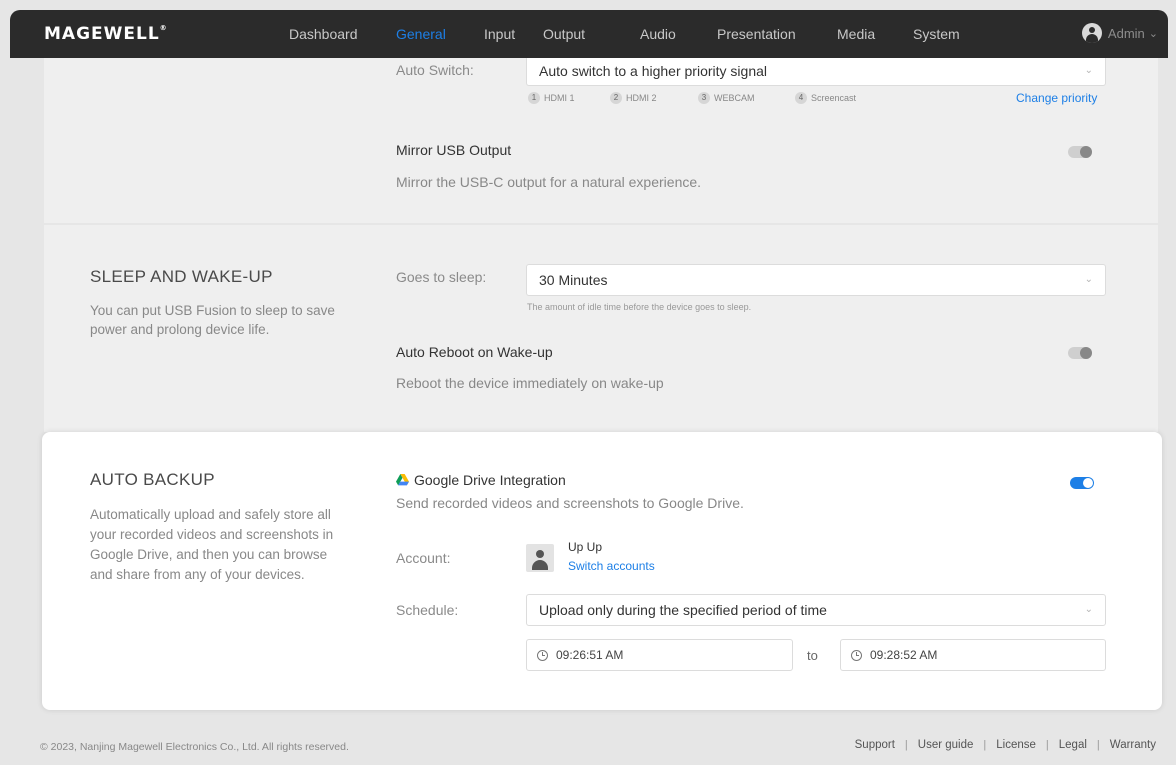 The height and width of the screenshot is (765, 1176). I want to click on user-avatar-icon, so click(1091, 33).